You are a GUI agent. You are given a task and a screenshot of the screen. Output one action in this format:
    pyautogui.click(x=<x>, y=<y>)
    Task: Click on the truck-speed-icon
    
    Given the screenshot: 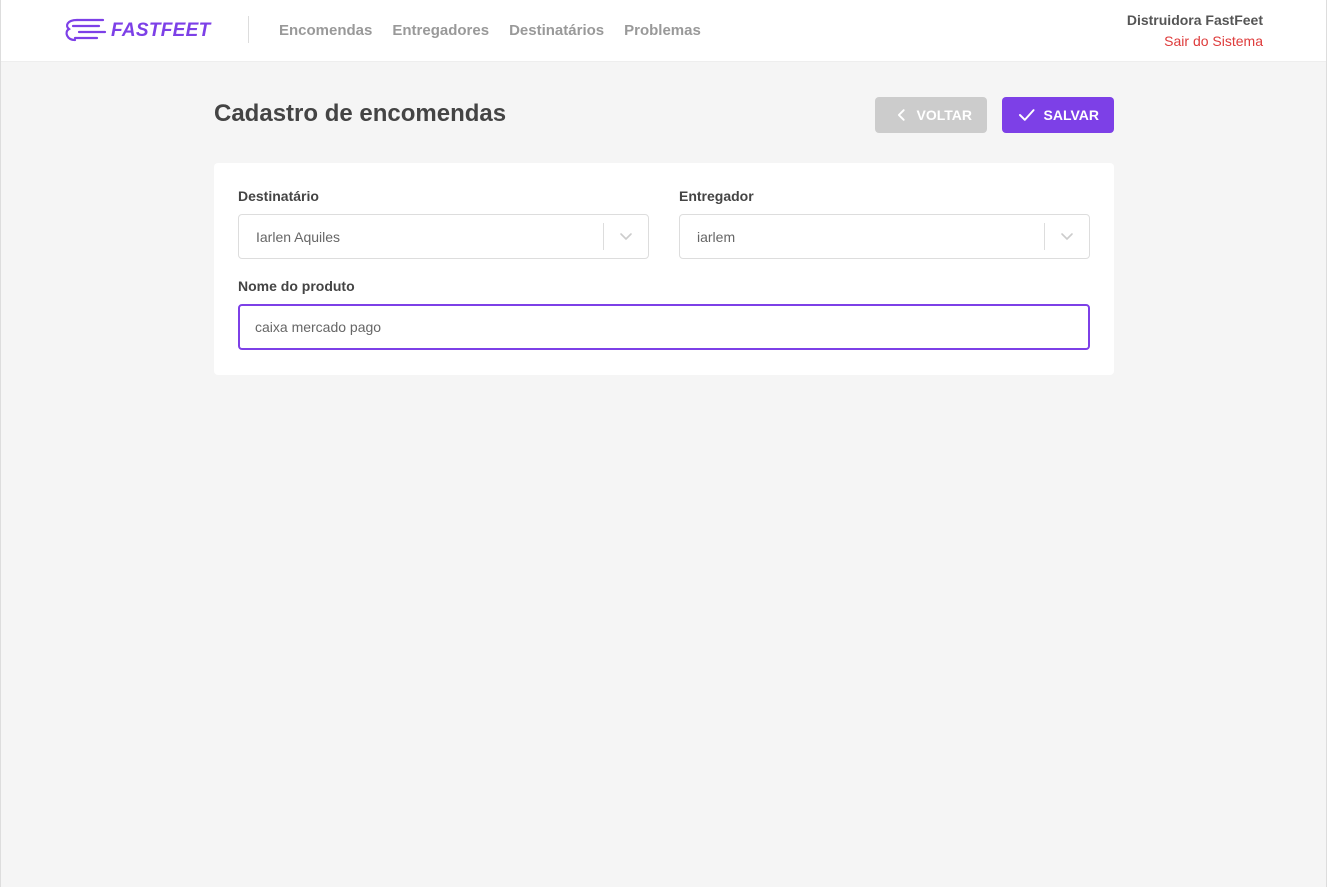 What is the action you would take?
    pyautogui.click(x=86, y=30)
    